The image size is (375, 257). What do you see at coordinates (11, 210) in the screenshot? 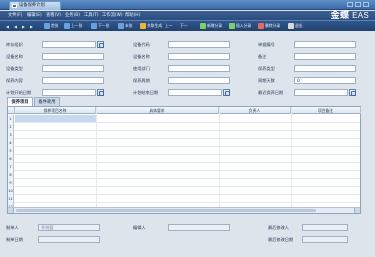
I see `scroll-left-icon` at bounding box center [11, 210].